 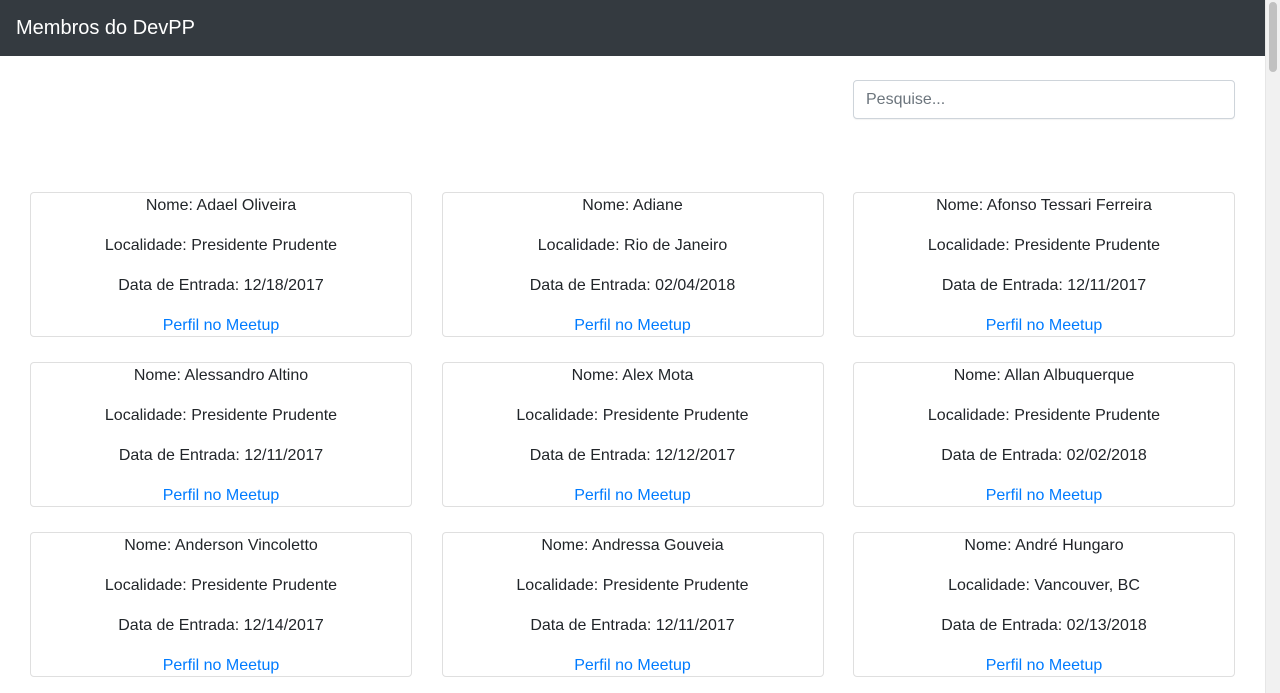 What do you see at coordinates (1044, 99) in the screenshot?
I see `search-input` at bounding box center [1044, 99].